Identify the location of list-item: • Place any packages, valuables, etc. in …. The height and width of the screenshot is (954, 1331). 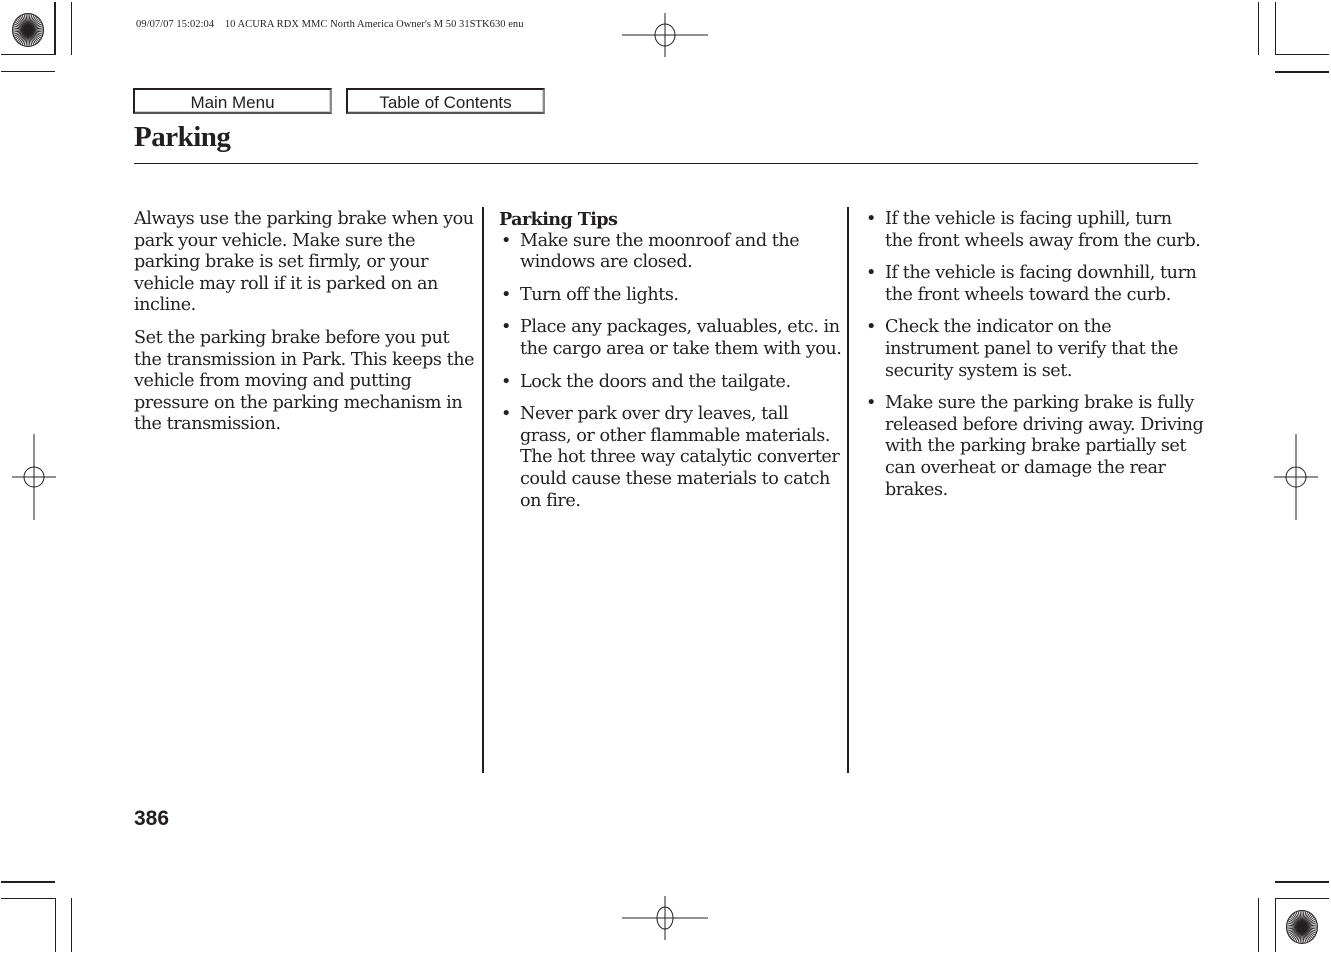
(671, 338).